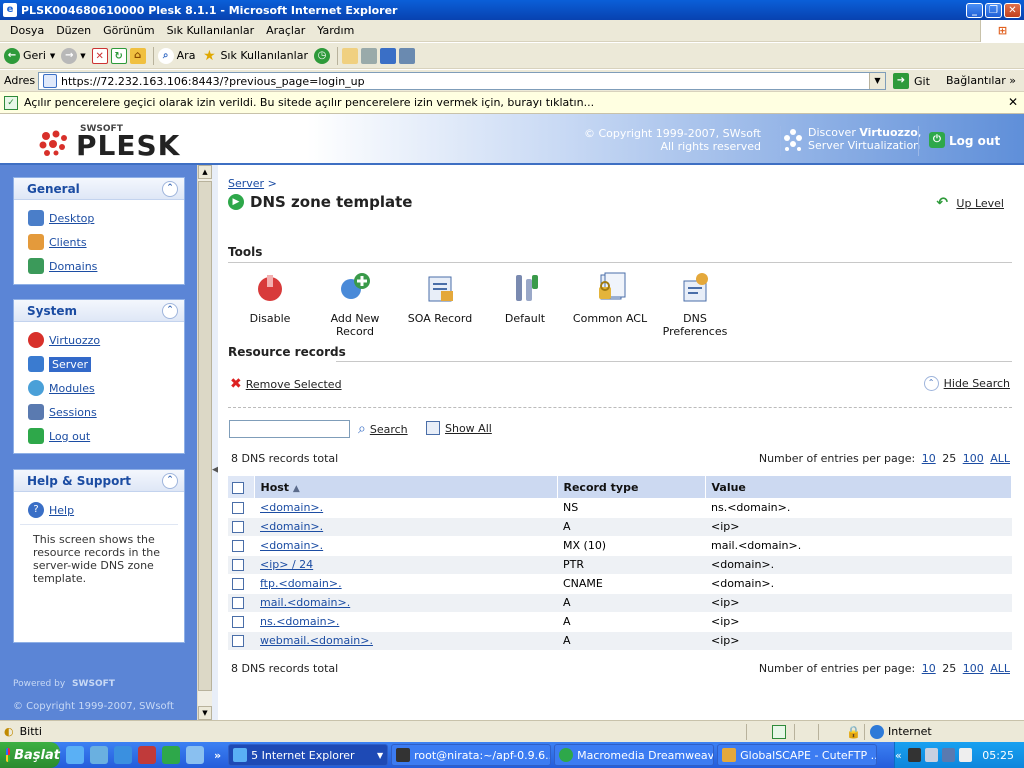 The image size is (1024, 768). What do you see at coordinates (106, 266) in the screenshot?
I see `sidebar-item-domains: Domains` at bounding box center [106, 266].